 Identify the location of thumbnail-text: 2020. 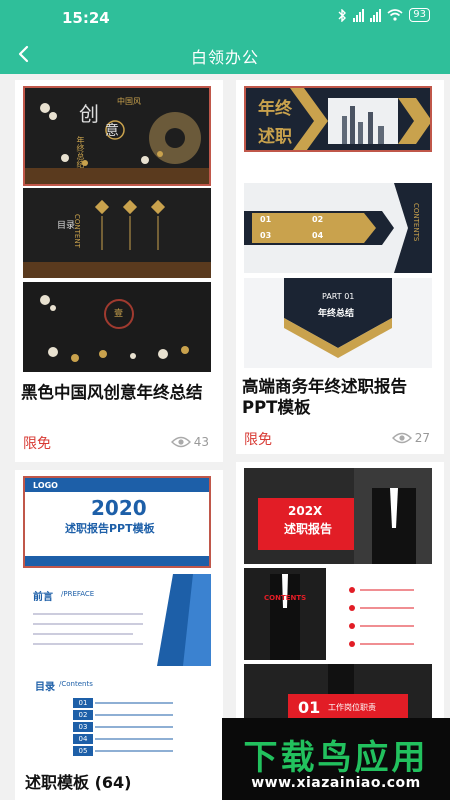
(119, 508).